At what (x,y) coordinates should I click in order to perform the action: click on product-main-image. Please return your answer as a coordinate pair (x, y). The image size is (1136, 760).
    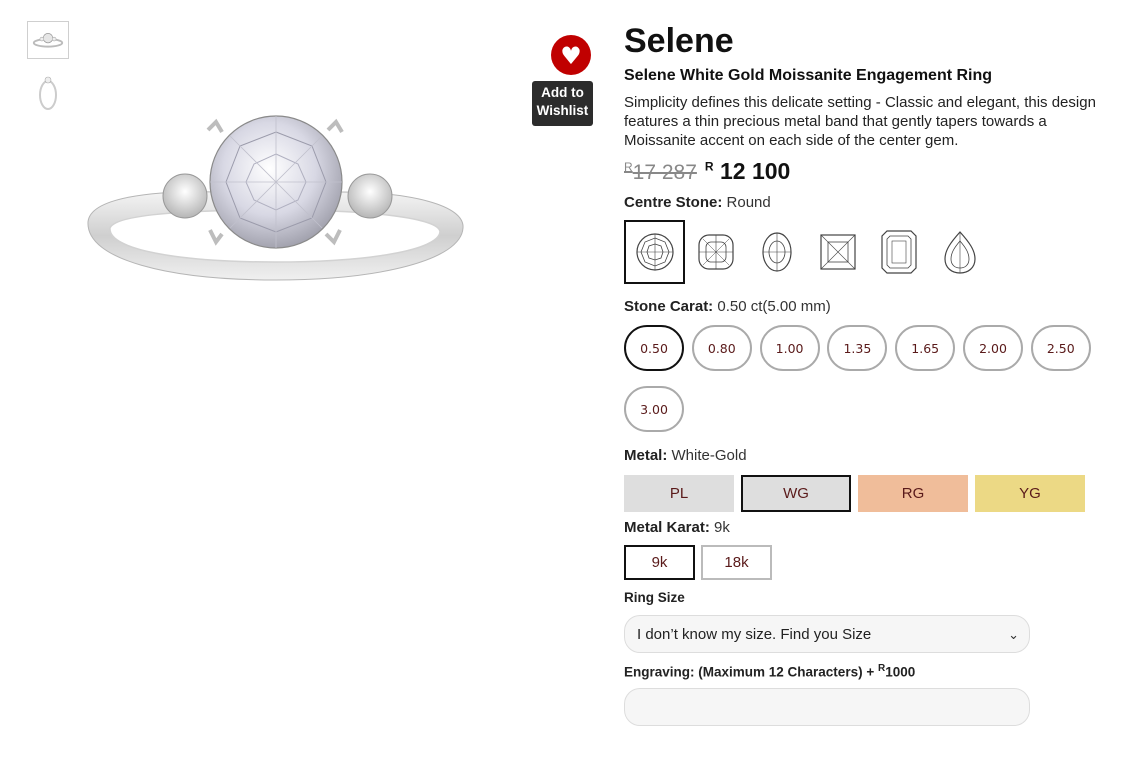
    Looking at the image, I should click on (275, 198).